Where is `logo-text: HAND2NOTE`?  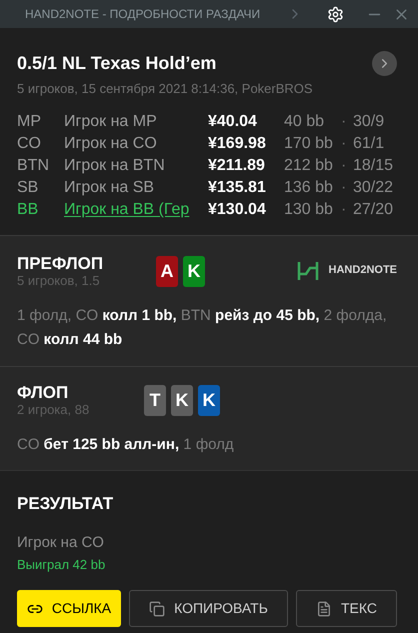
logo-text: HAND2NOTE is located at coordinates (362, 270).